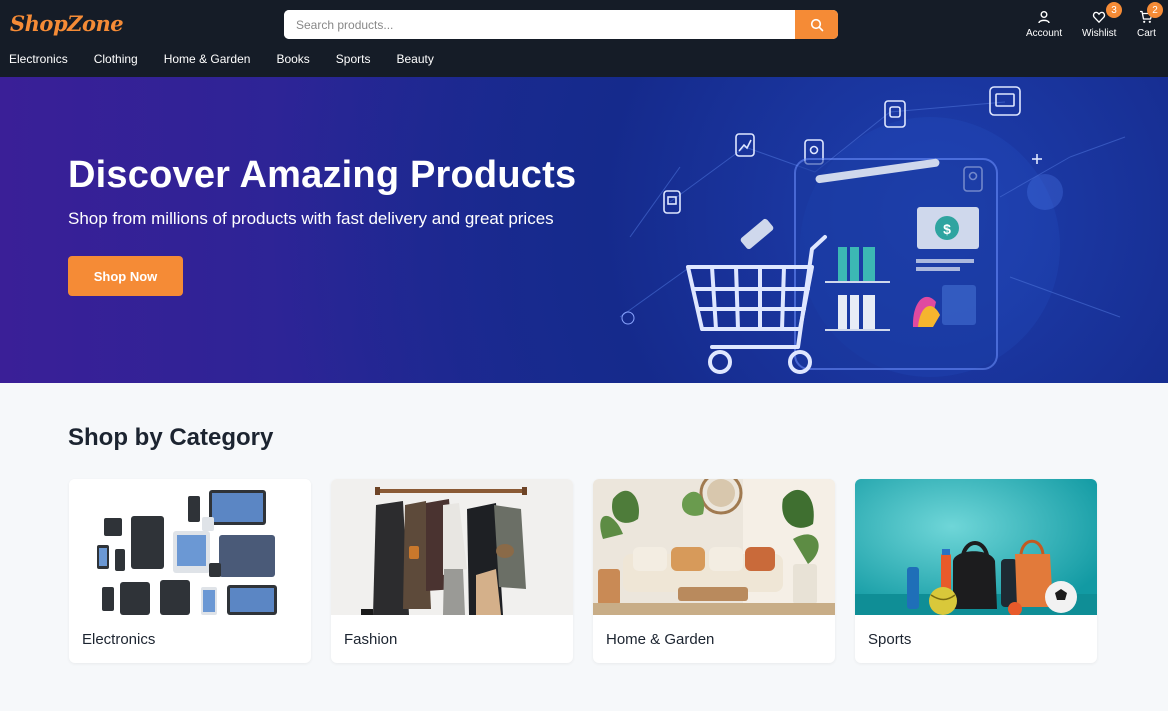  I want to click on category-label: Sports, so click(890, 639).